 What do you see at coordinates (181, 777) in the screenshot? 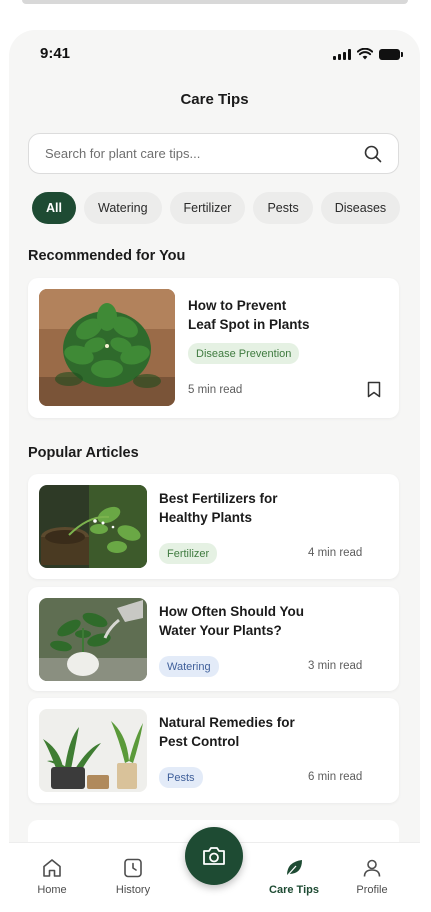
I see `article-tag: Pests` at bounding box center [181, 777].